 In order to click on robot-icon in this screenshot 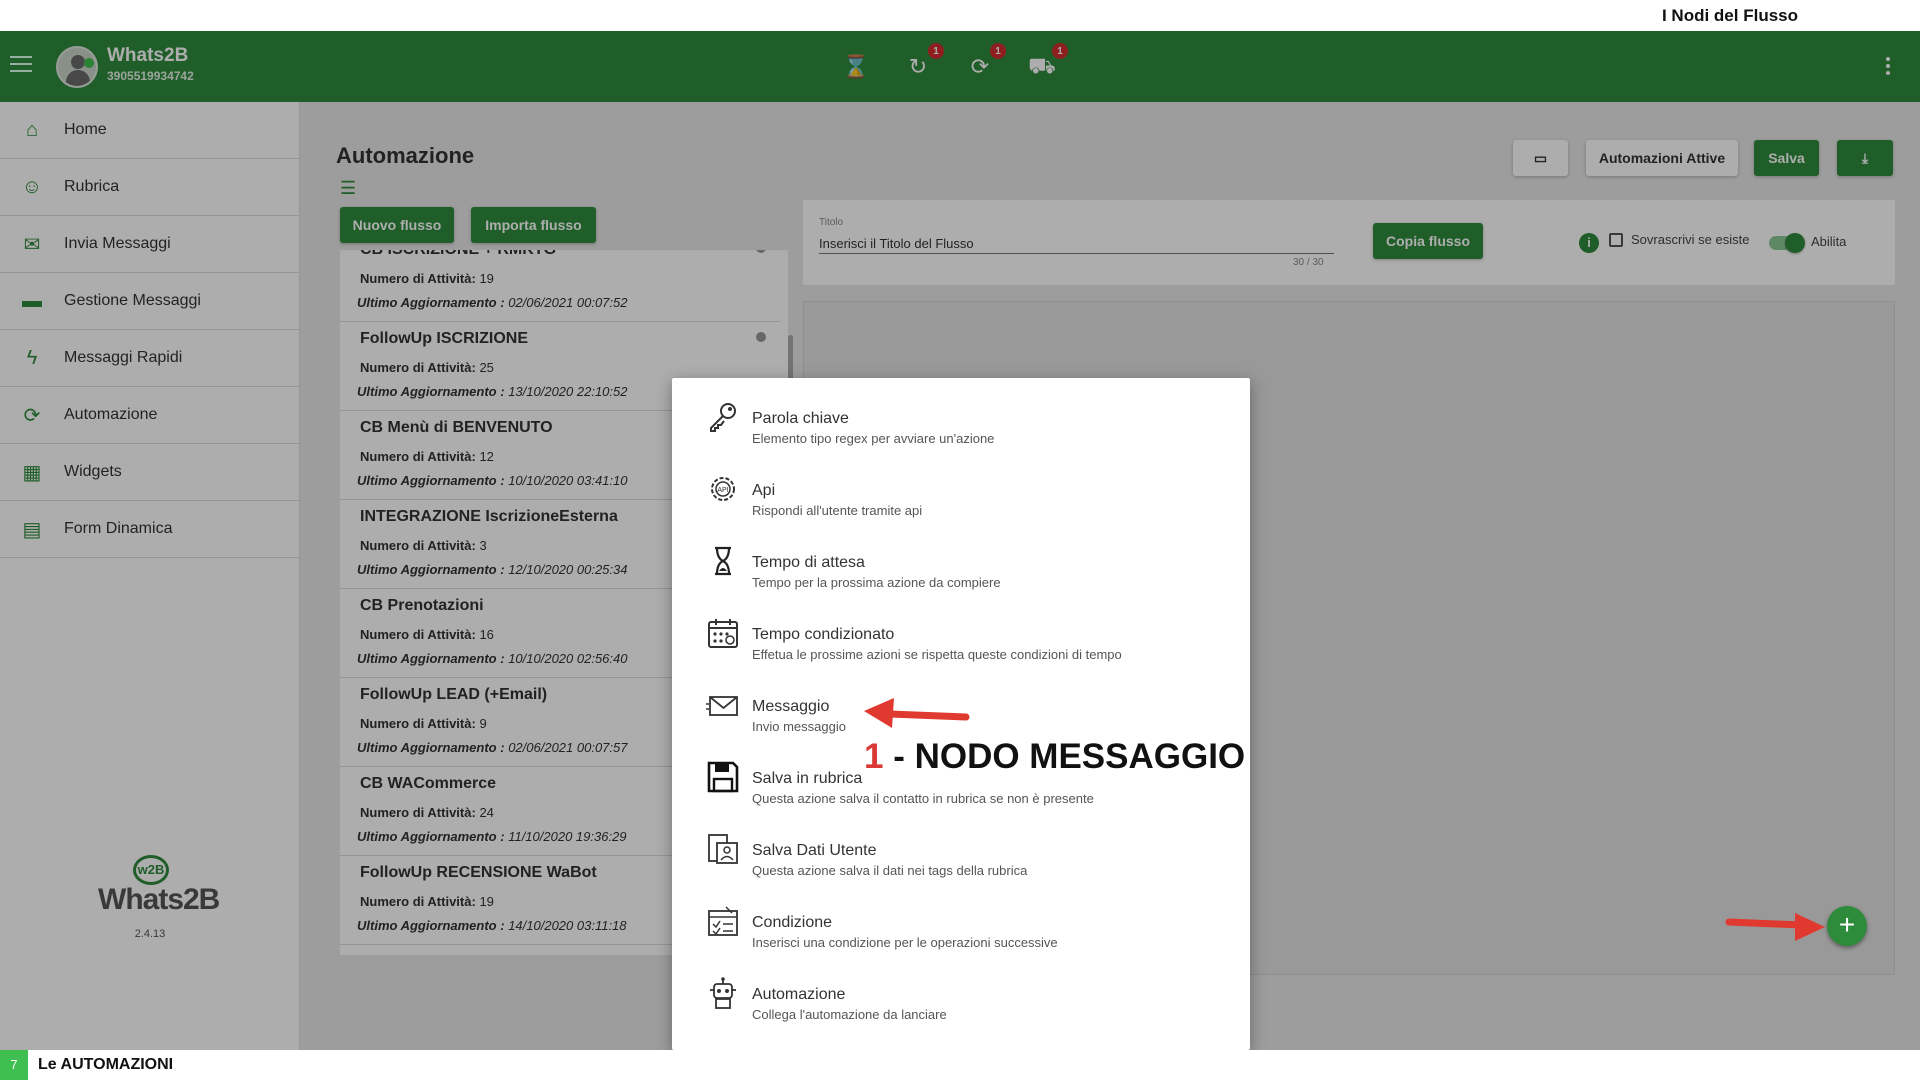, I will do `click(723, 993)`.